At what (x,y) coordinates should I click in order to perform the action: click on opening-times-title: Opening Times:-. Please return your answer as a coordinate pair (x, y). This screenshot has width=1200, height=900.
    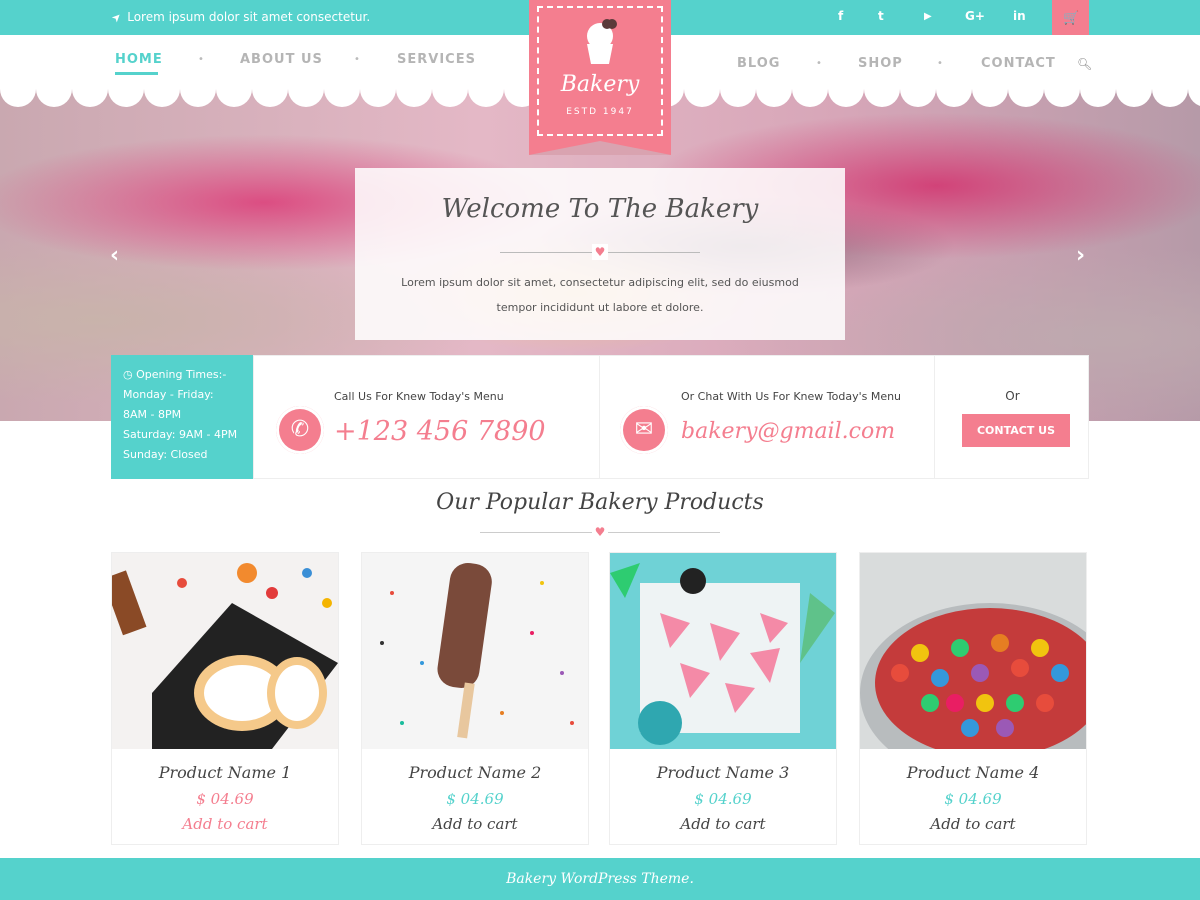
    Looking at the image, I should click on (181, 374).